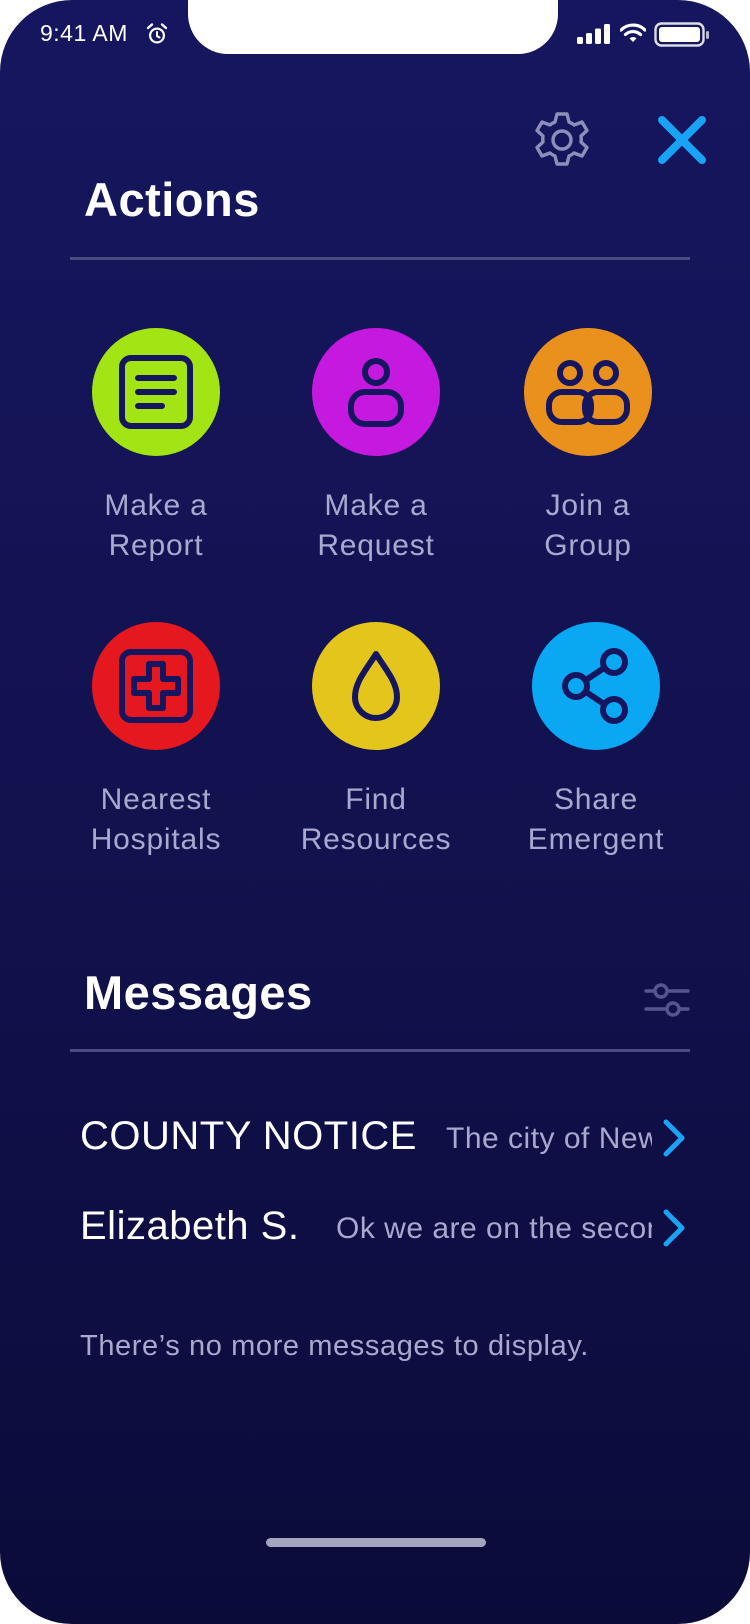 The width and height of the screenshot is (750, 1624). I want to click on action-label: Find Resources, so click(376, 819).